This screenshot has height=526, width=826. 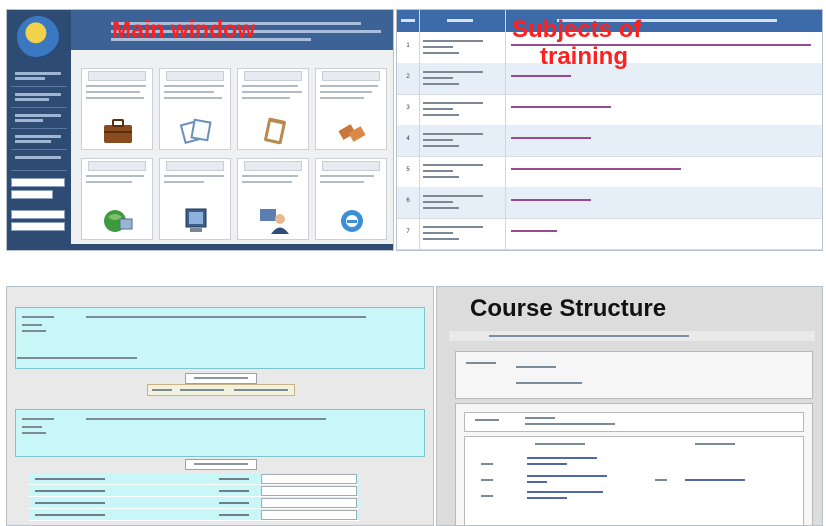 What do you see at coordinates (351, 109) in the screenshot?
I see `tile-folders` at bounding box center [351, 109].